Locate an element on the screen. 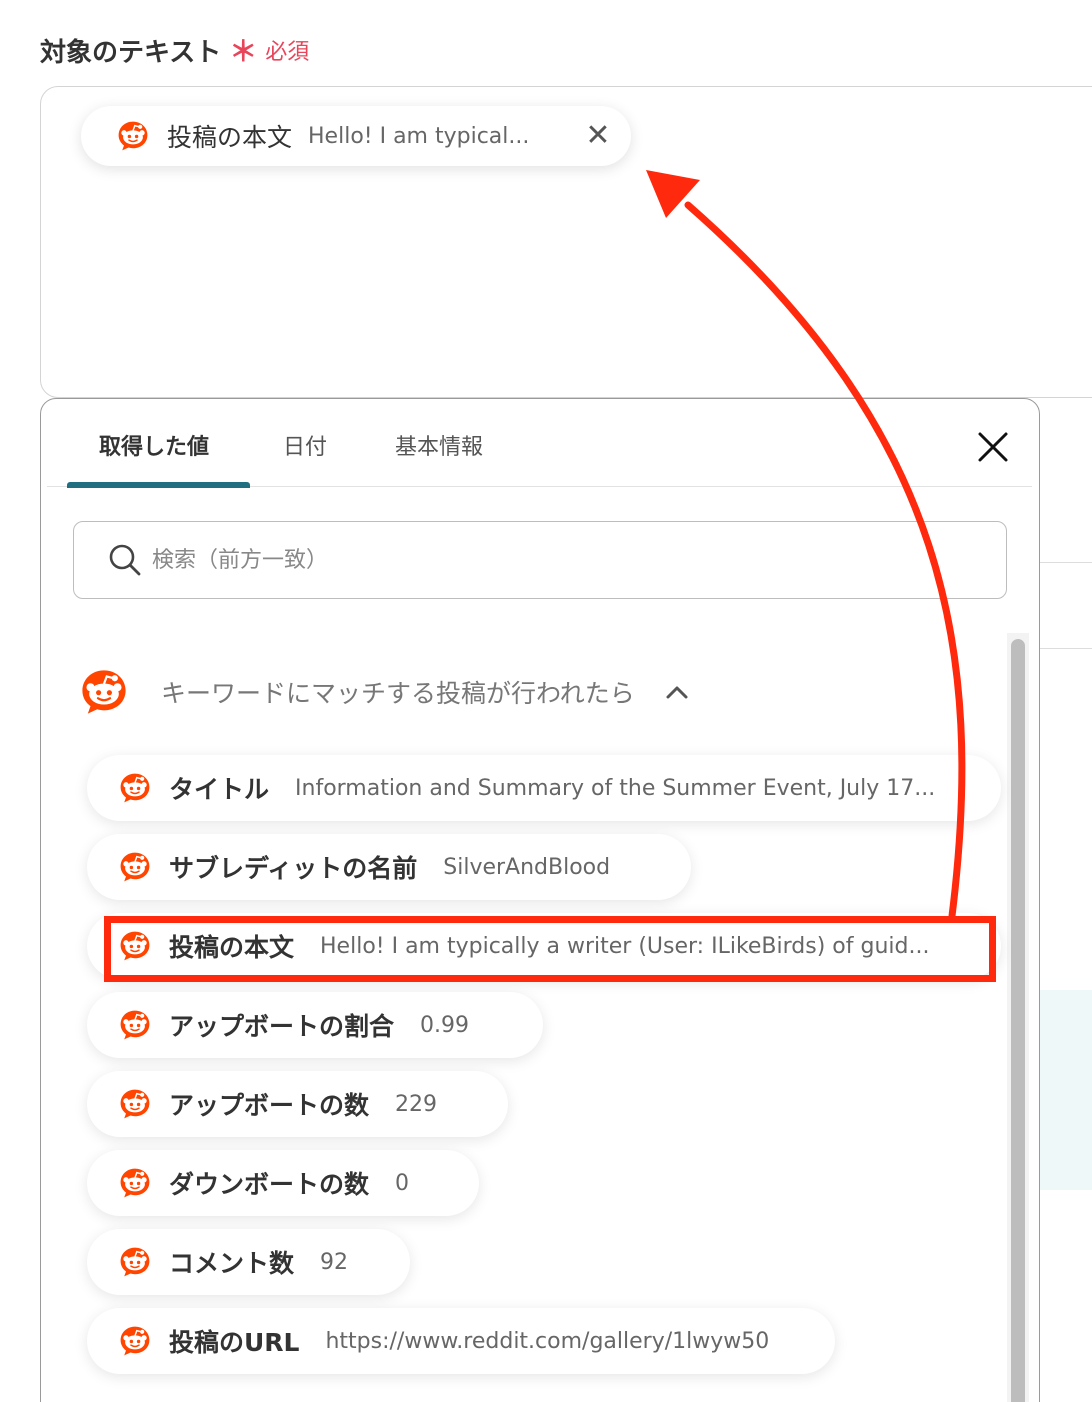 Image resolution: width=1092 pixels, height=1402 pixels. item-value: 0.99 is located at coordinates (444, 1025).